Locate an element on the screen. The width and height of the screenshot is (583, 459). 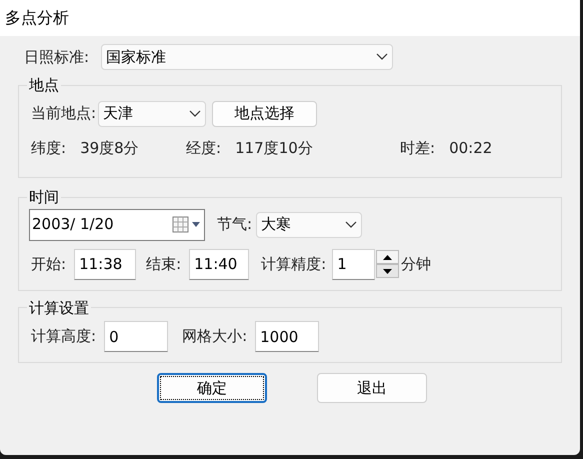
field-label: 结束: is located at coordinates (164, 264).